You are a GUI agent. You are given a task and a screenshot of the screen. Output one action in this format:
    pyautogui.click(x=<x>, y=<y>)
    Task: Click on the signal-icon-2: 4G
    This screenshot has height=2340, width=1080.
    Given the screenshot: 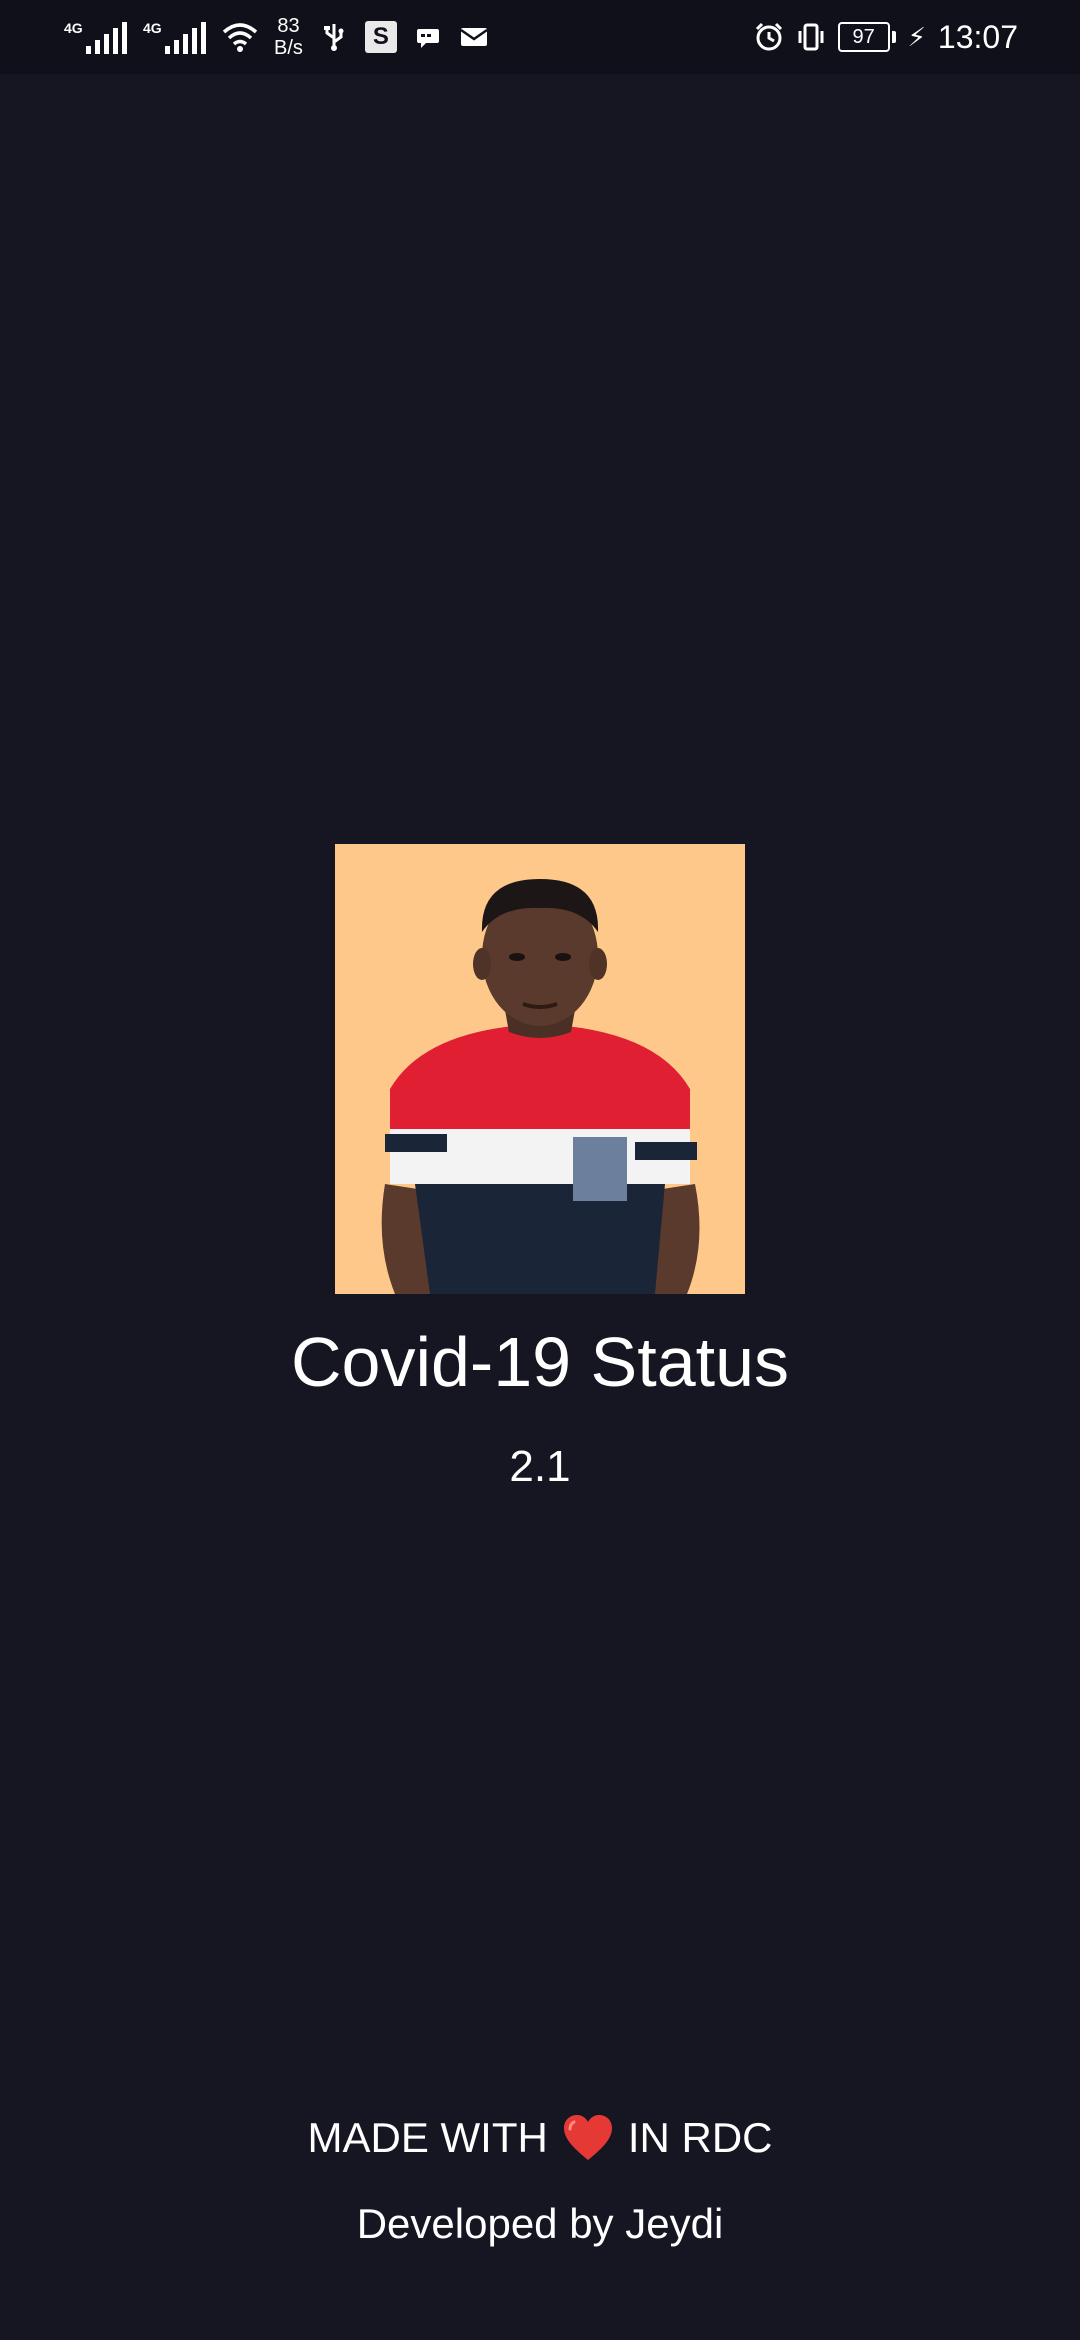 What is the action you would take?
    pyautogui.click(x=174, y=37)
    